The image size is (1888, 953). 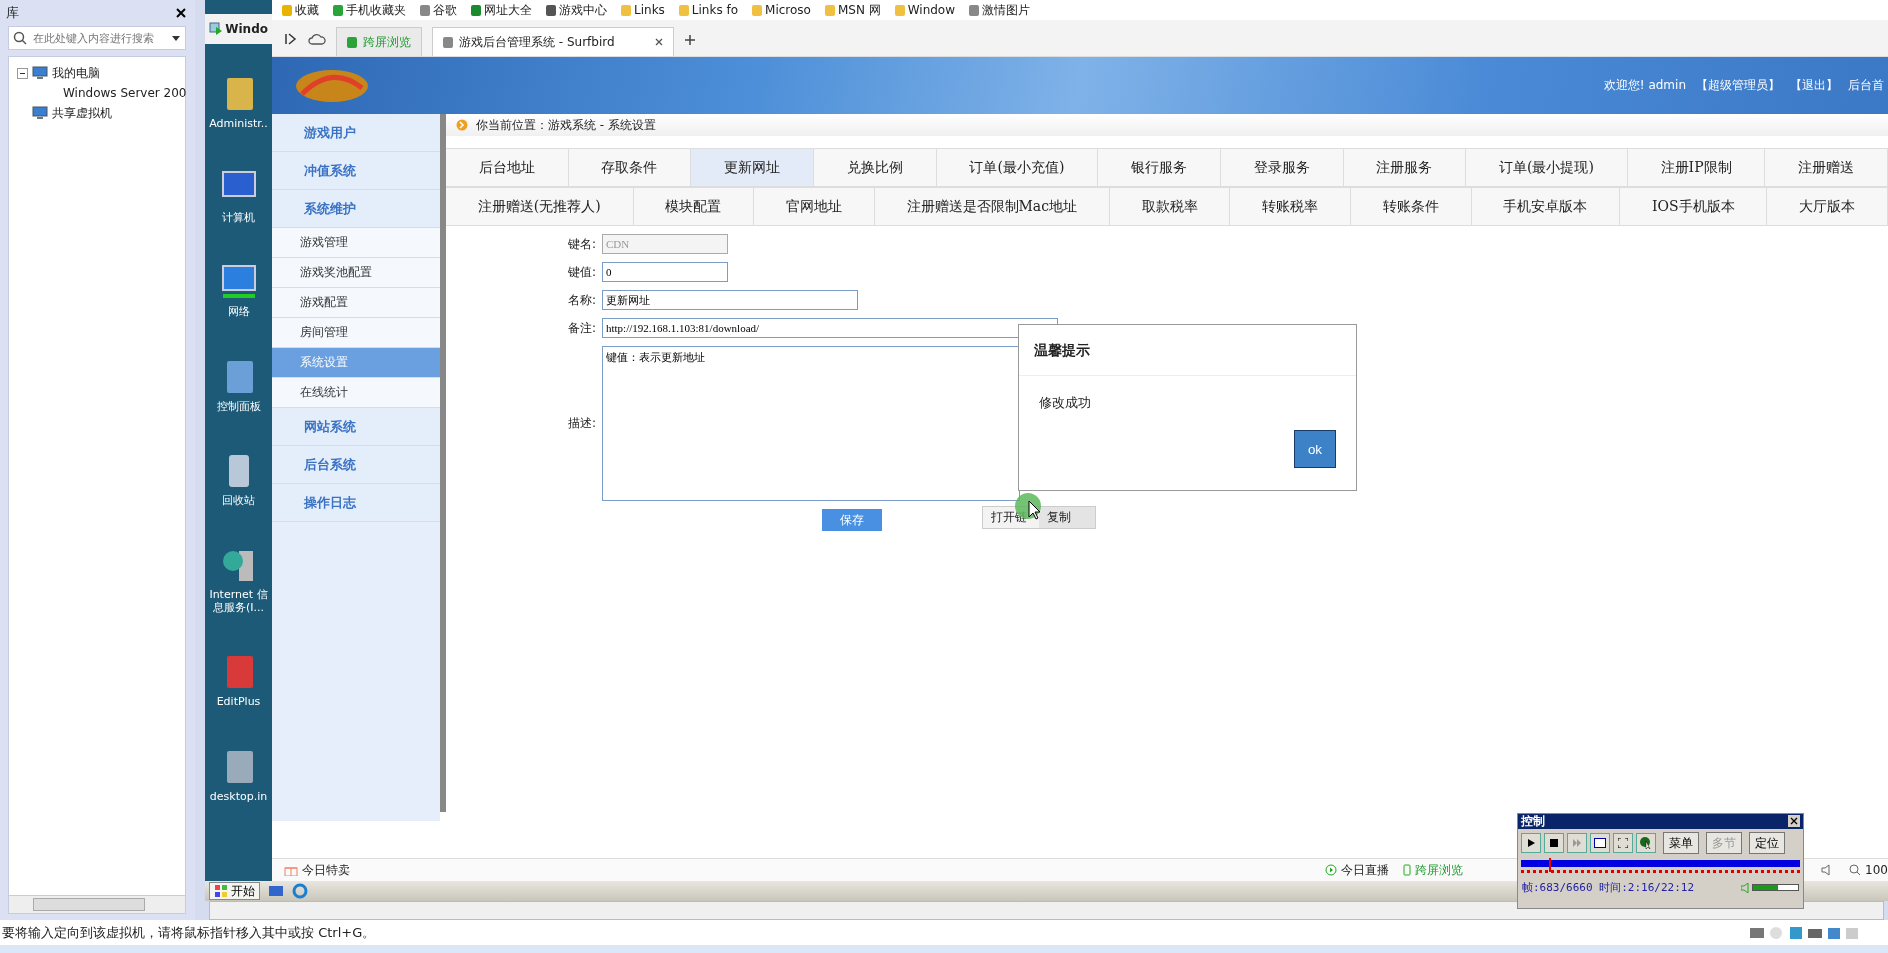 I want to click on settings-tab: 转账条件, so click(x=1411, y=207).